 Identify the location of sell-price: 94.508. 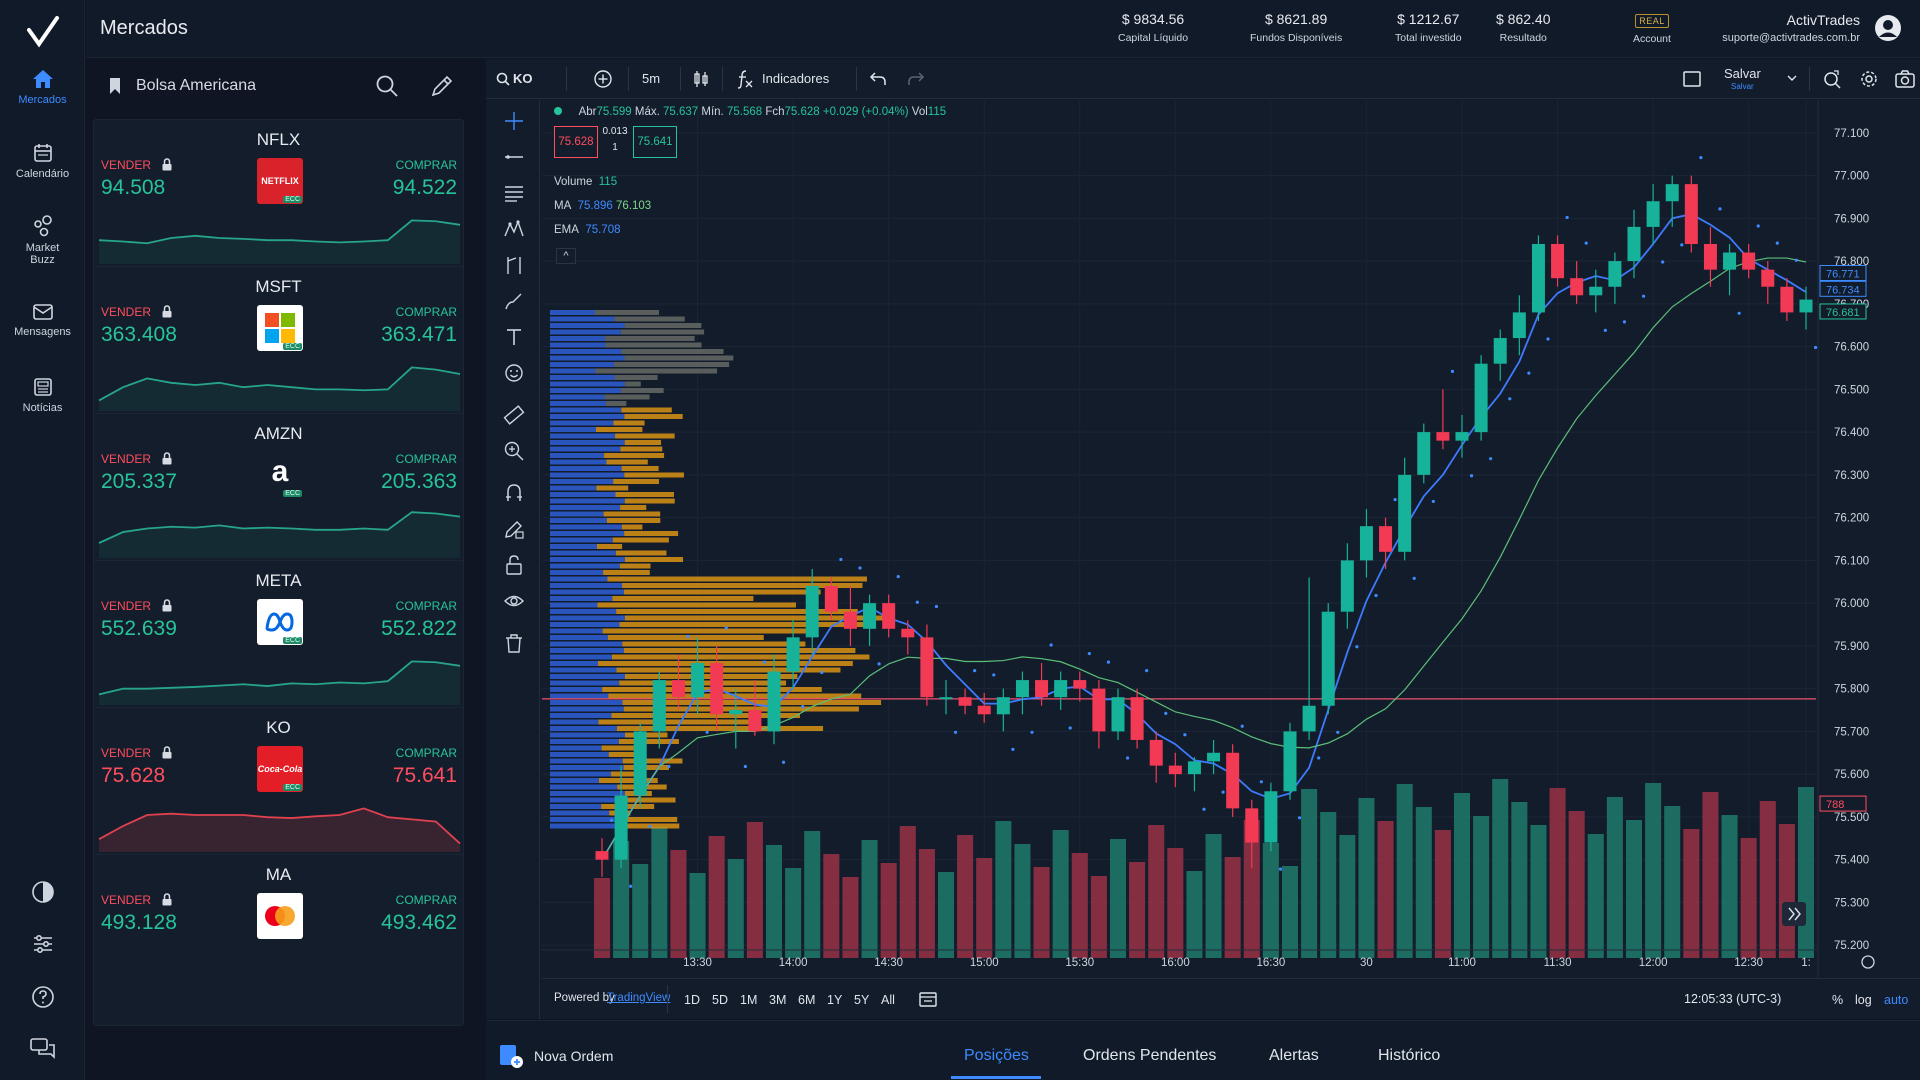
(133, 188).